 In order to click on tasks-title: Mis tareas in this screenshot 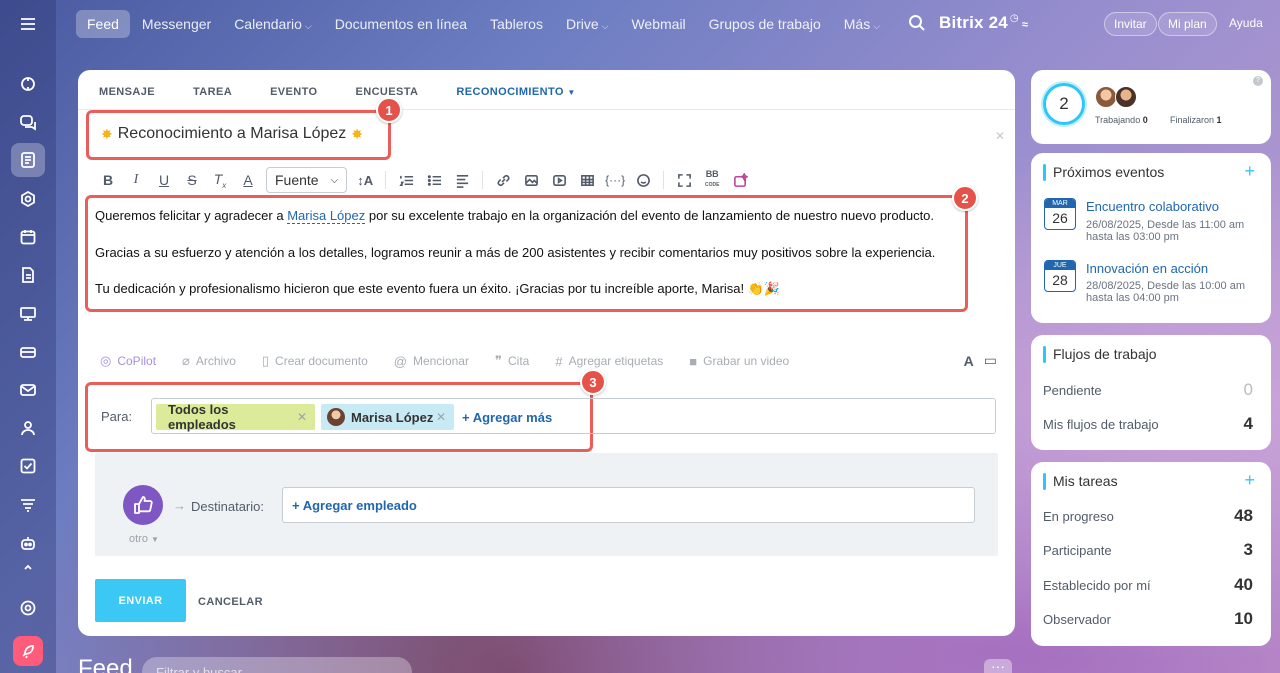, I will do `click(1080, 481)`.